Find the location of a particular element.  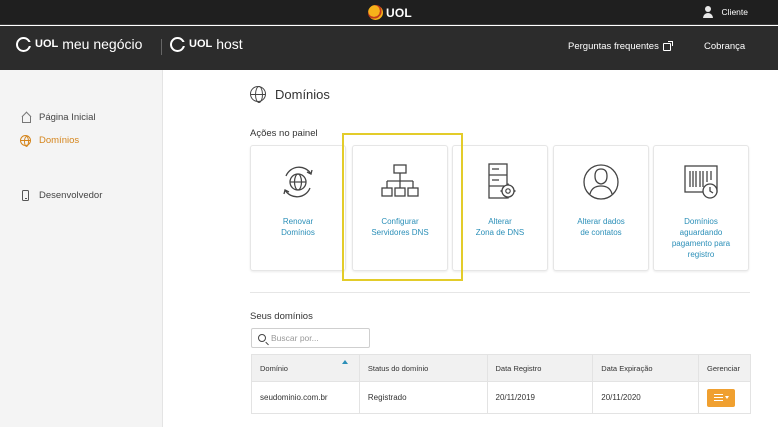

card-label: Alterar Zona de DNS is located at coordinates (500, 227).